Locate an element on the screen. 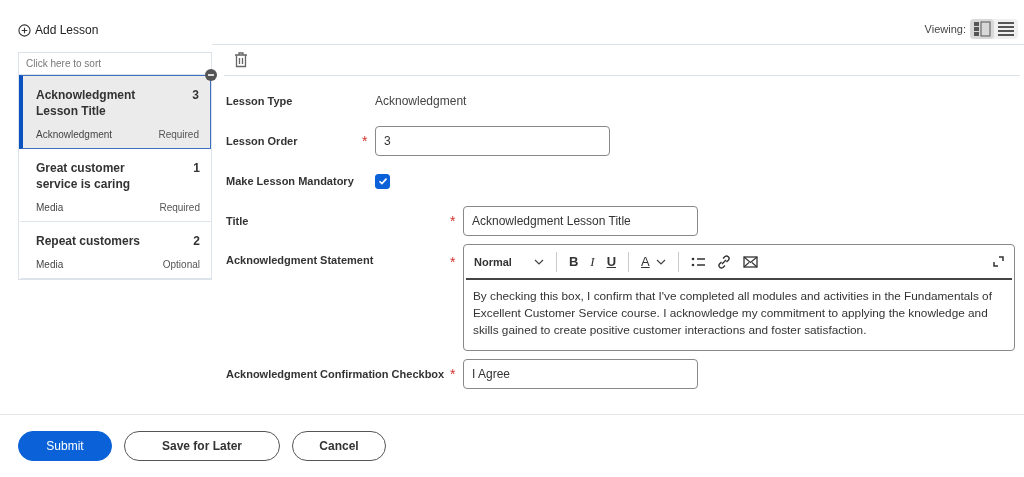  envelope-icon is located at coordinates (750, 261).